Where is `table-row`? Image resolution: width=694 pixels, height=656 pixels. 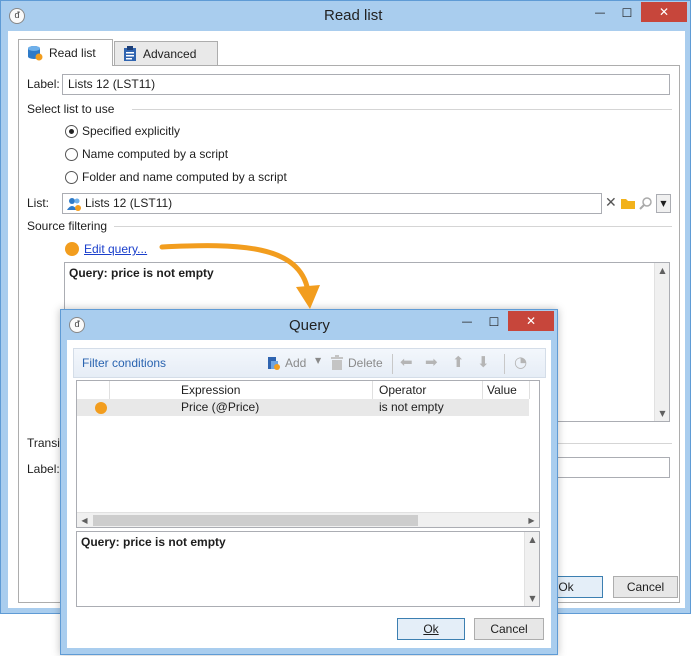
table-row is located at coordinates (303, 407).